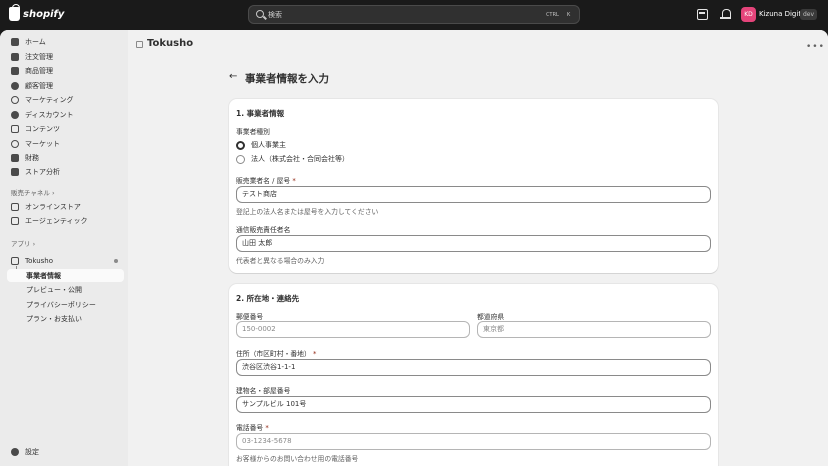  What do you see at coordinates (491, 317) in the screenshot?
I see `prefecture-label: 都道府県` at bounding box center [491, 317].